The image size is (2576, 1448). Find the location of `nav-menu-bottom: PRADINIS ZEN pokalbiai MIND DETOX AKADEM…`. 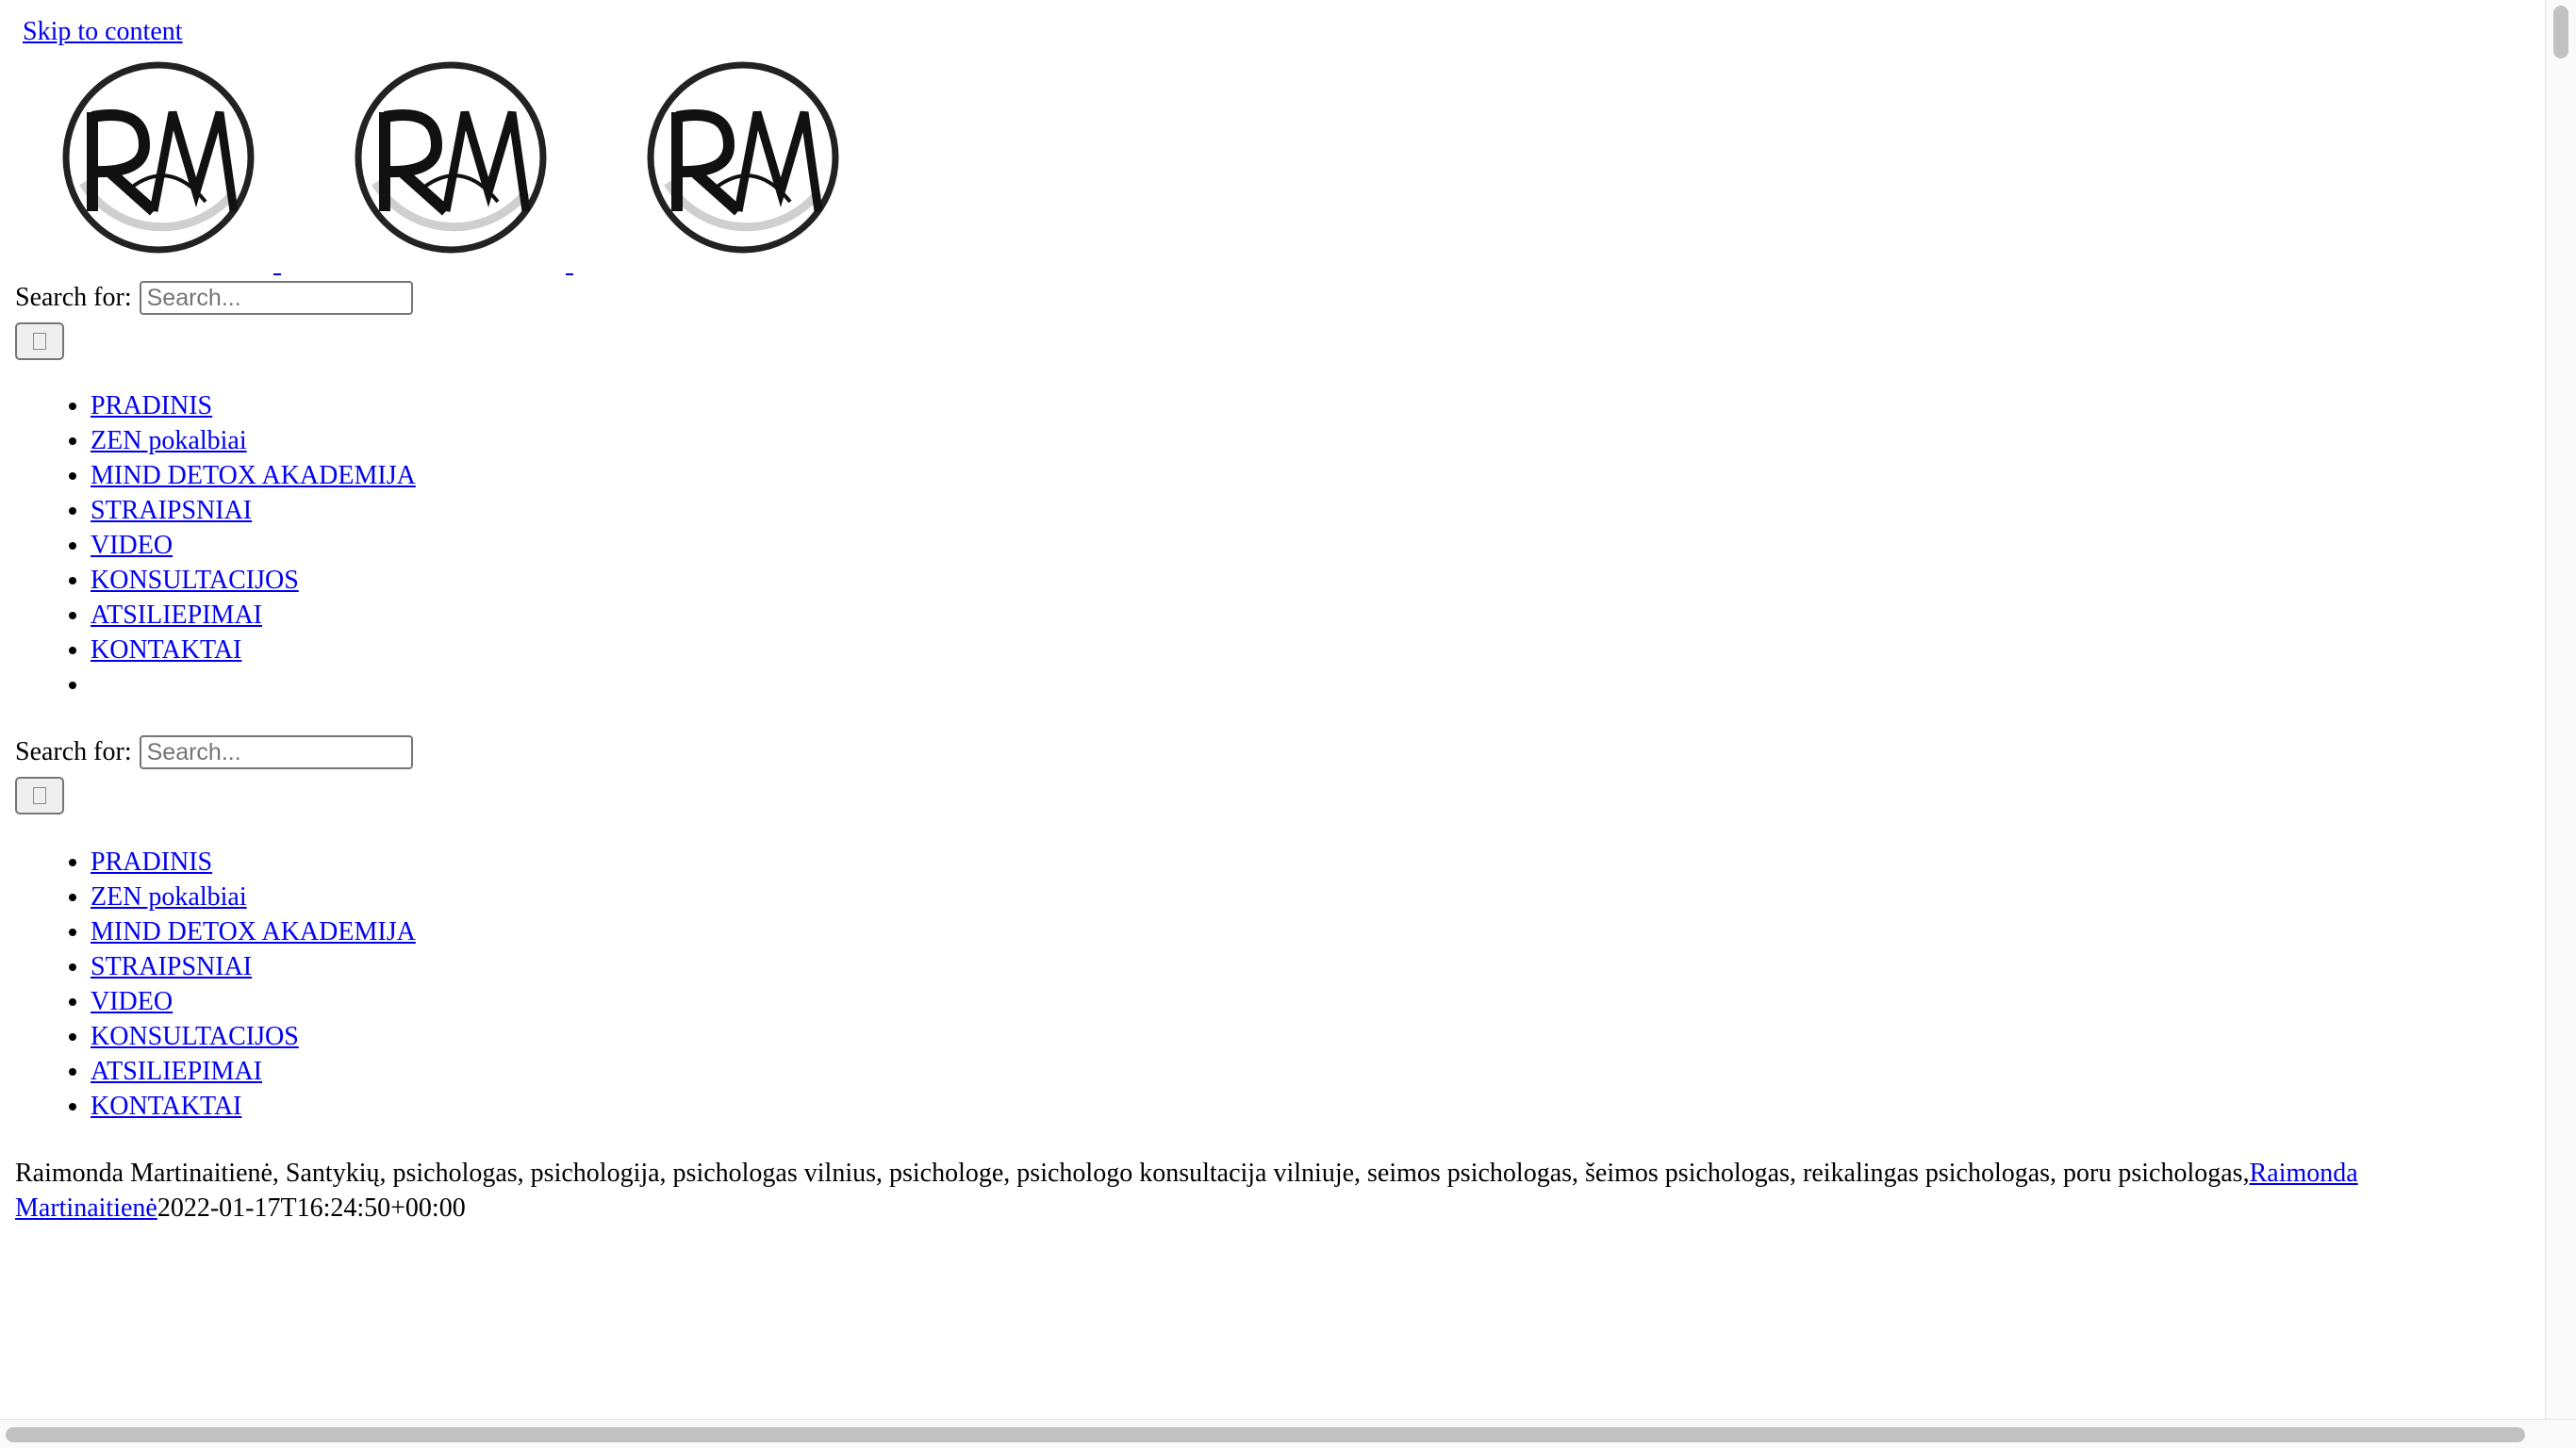

nav-menu-bottom: PRADINIS ZEN pokalbiai MIND DETOX AKADEM… is located at coordinates (208, 985).